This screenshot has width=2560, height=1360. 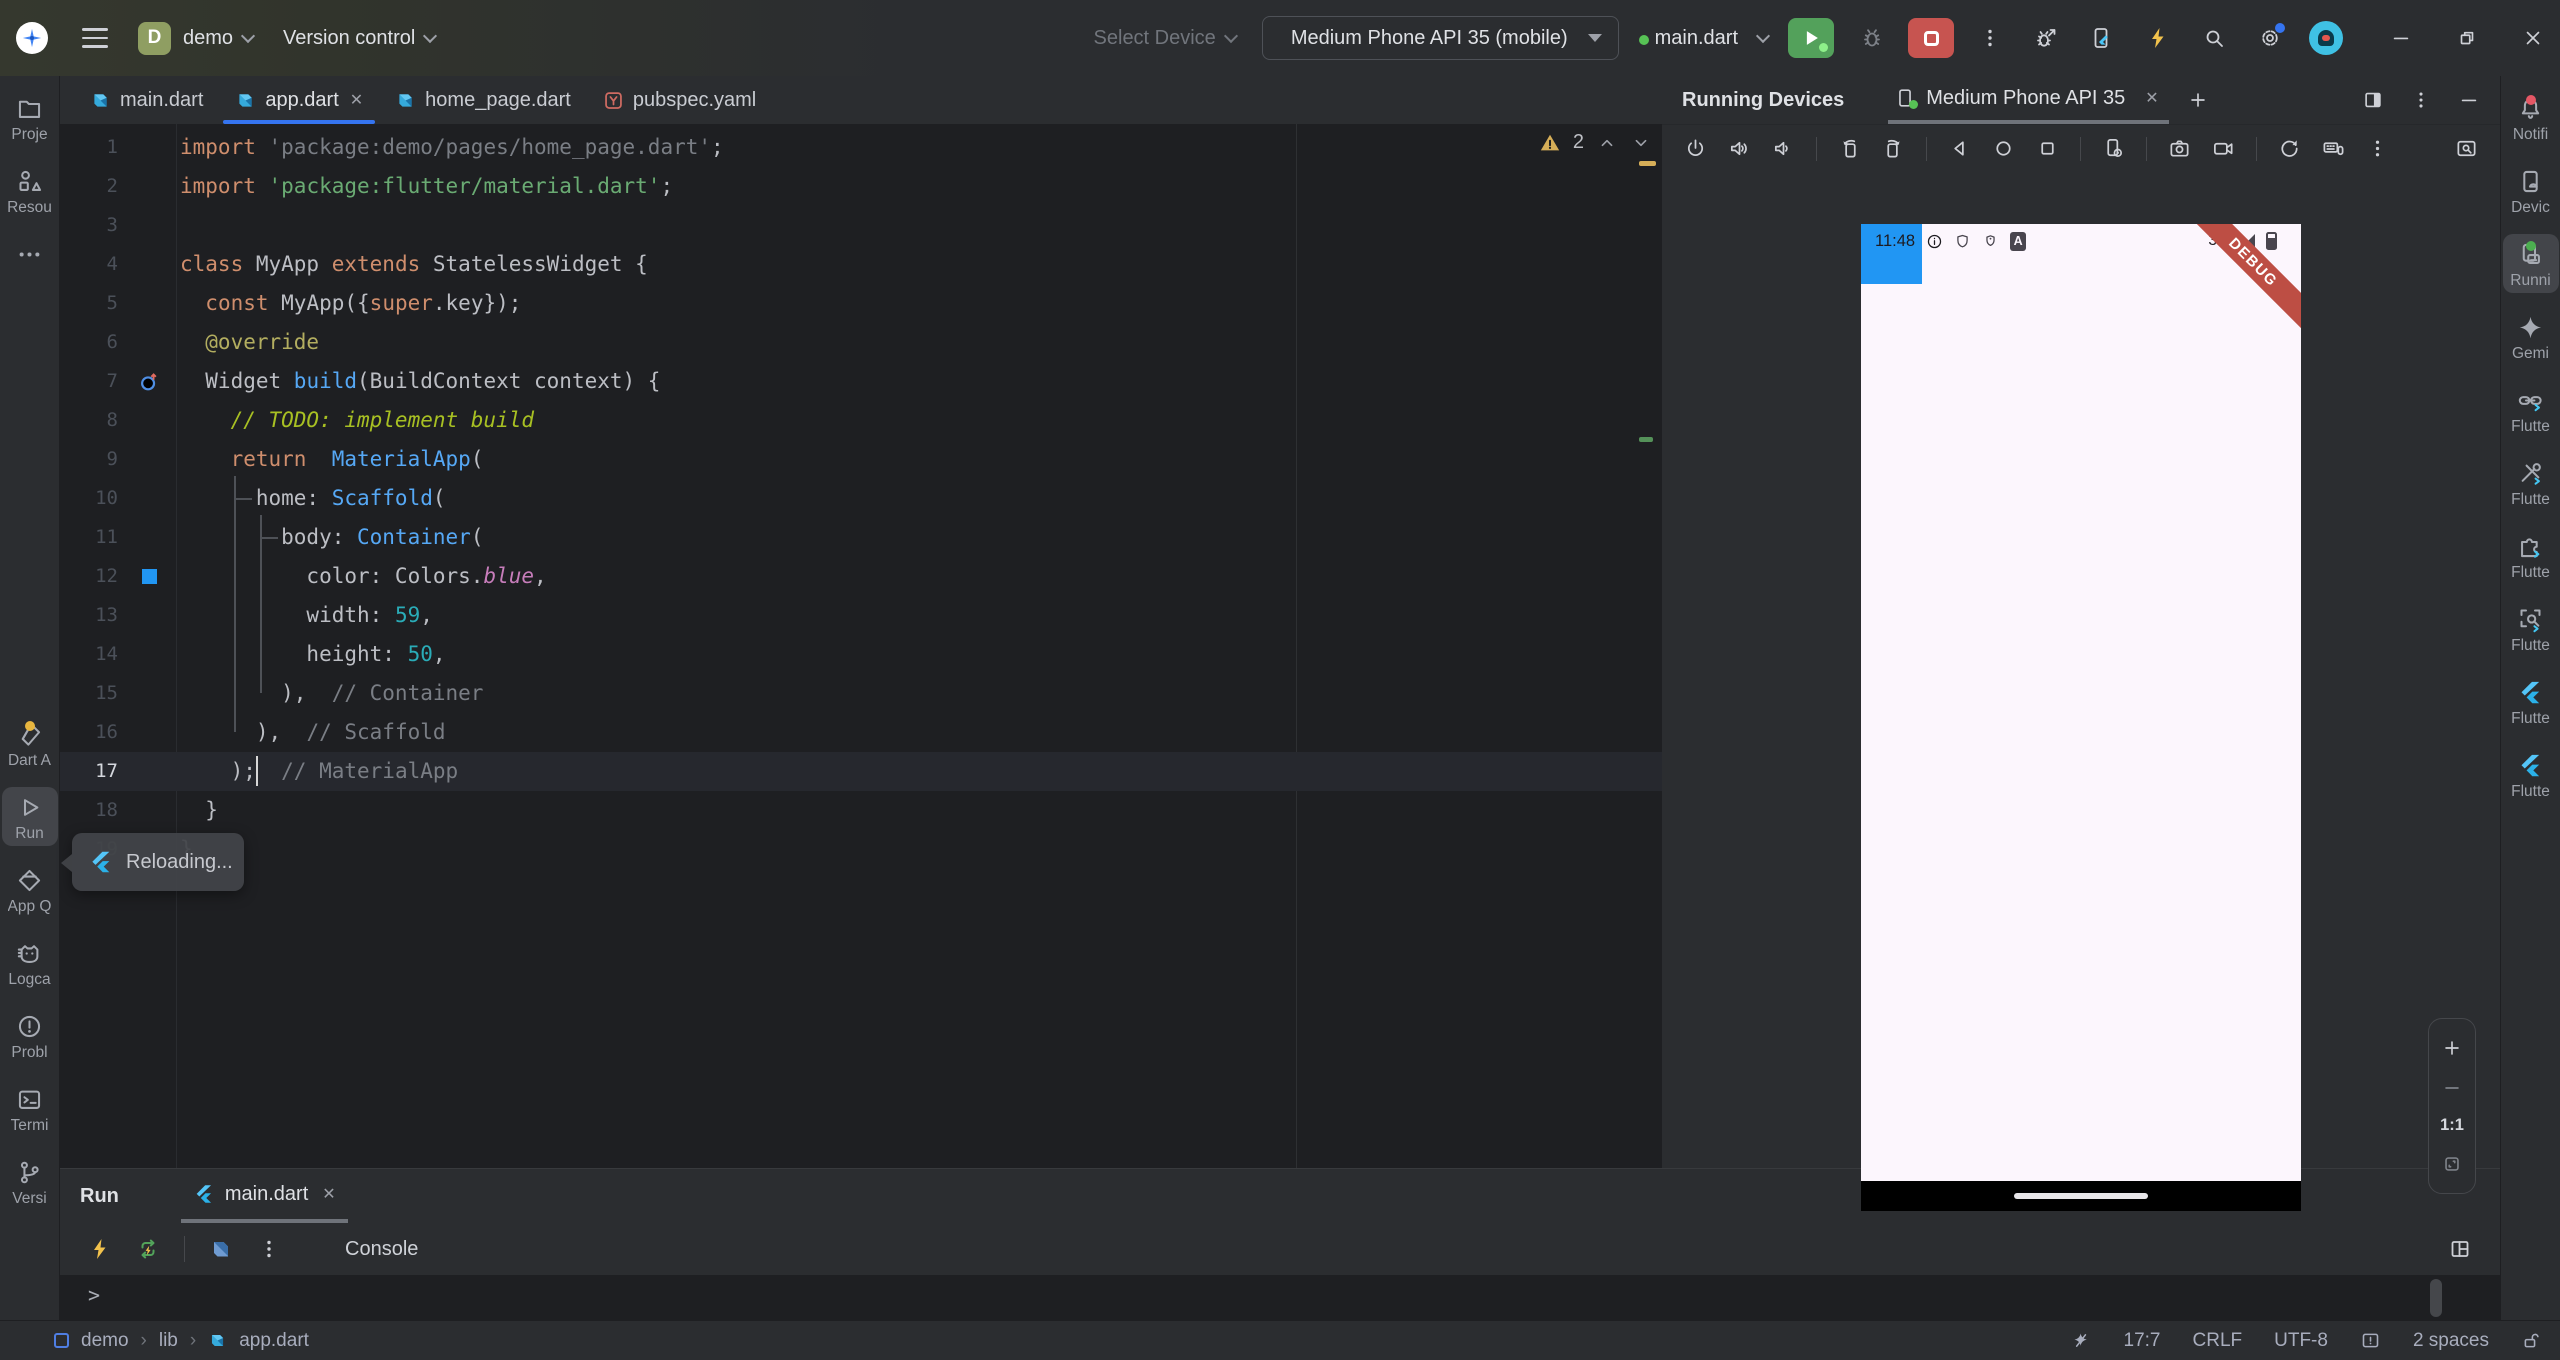 What do you see at coordinates (146, 100) in the screenshot?
I see `editor-tab-main-dart: main.dart` at bounding box center [146, 100].